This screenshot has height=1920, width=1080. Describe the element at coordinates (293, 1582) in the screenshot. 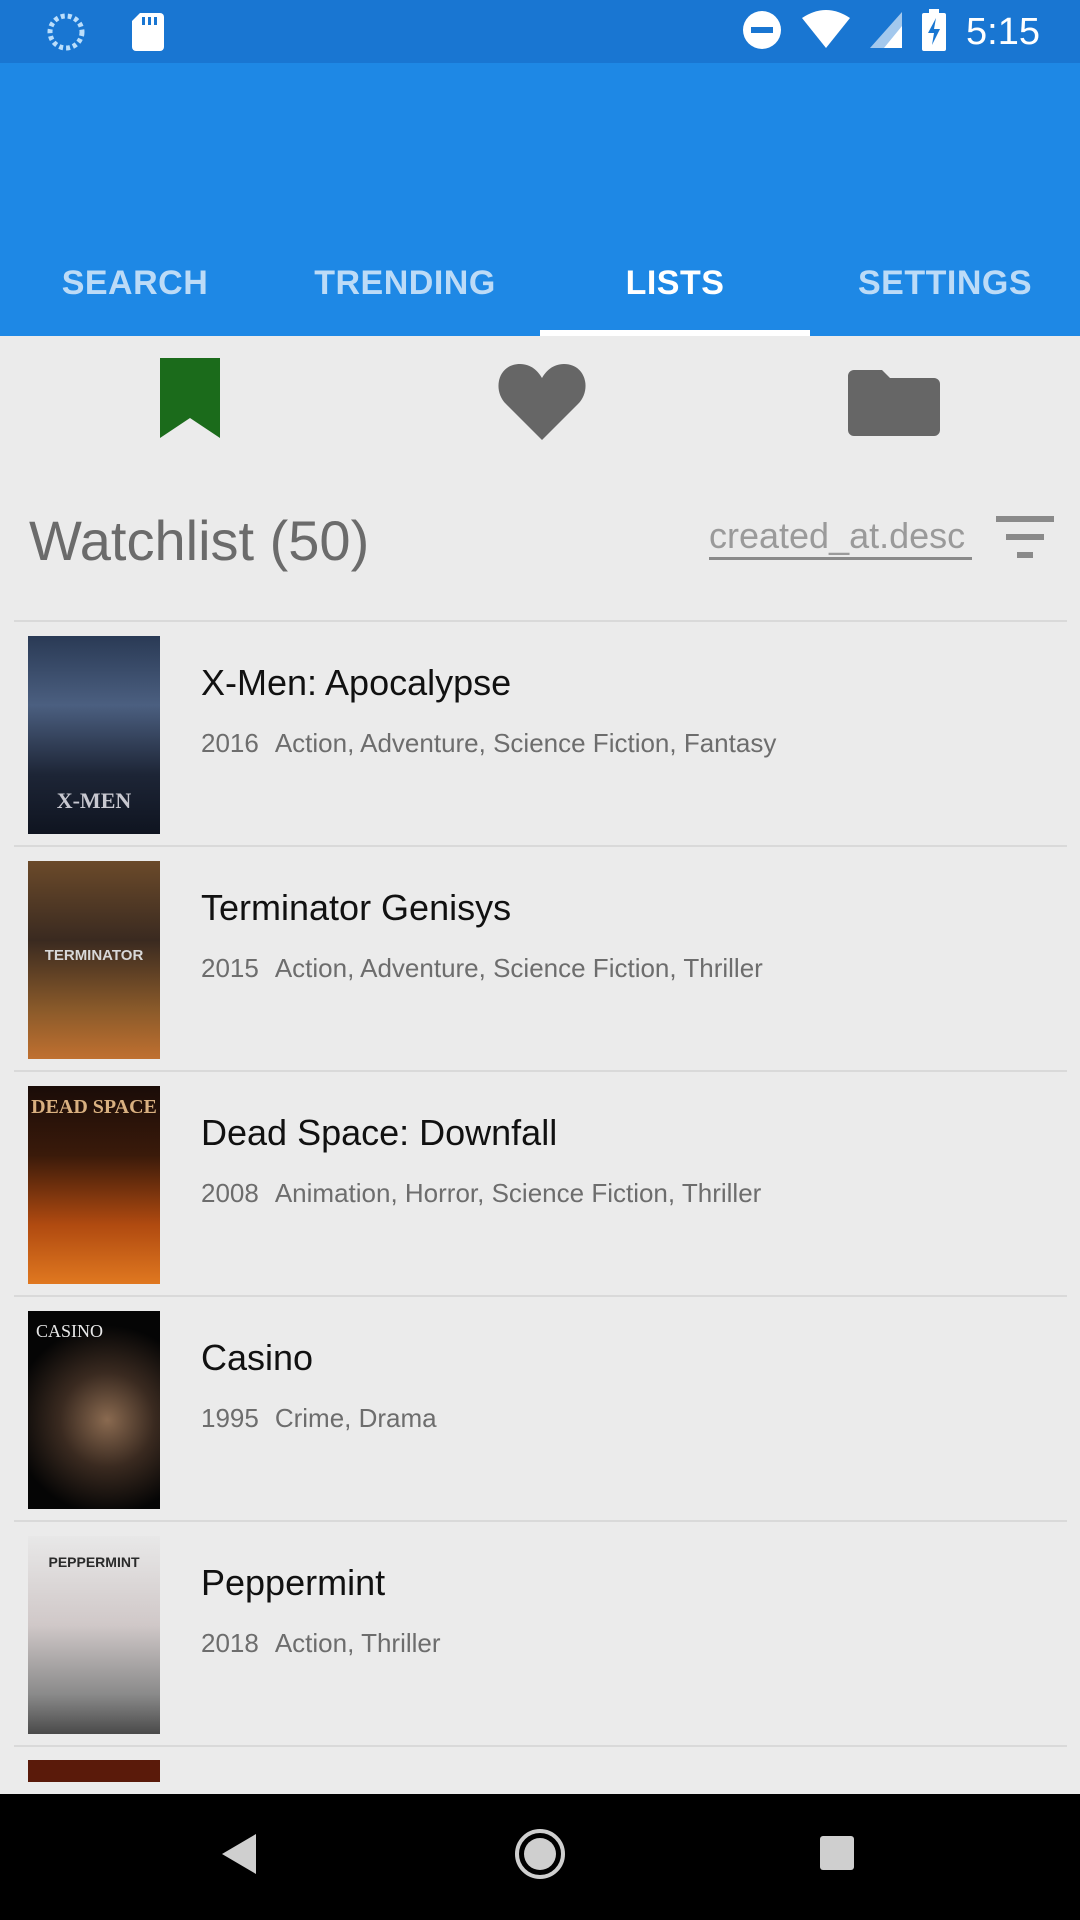

I see `movie-title: Peppermint` at that location.